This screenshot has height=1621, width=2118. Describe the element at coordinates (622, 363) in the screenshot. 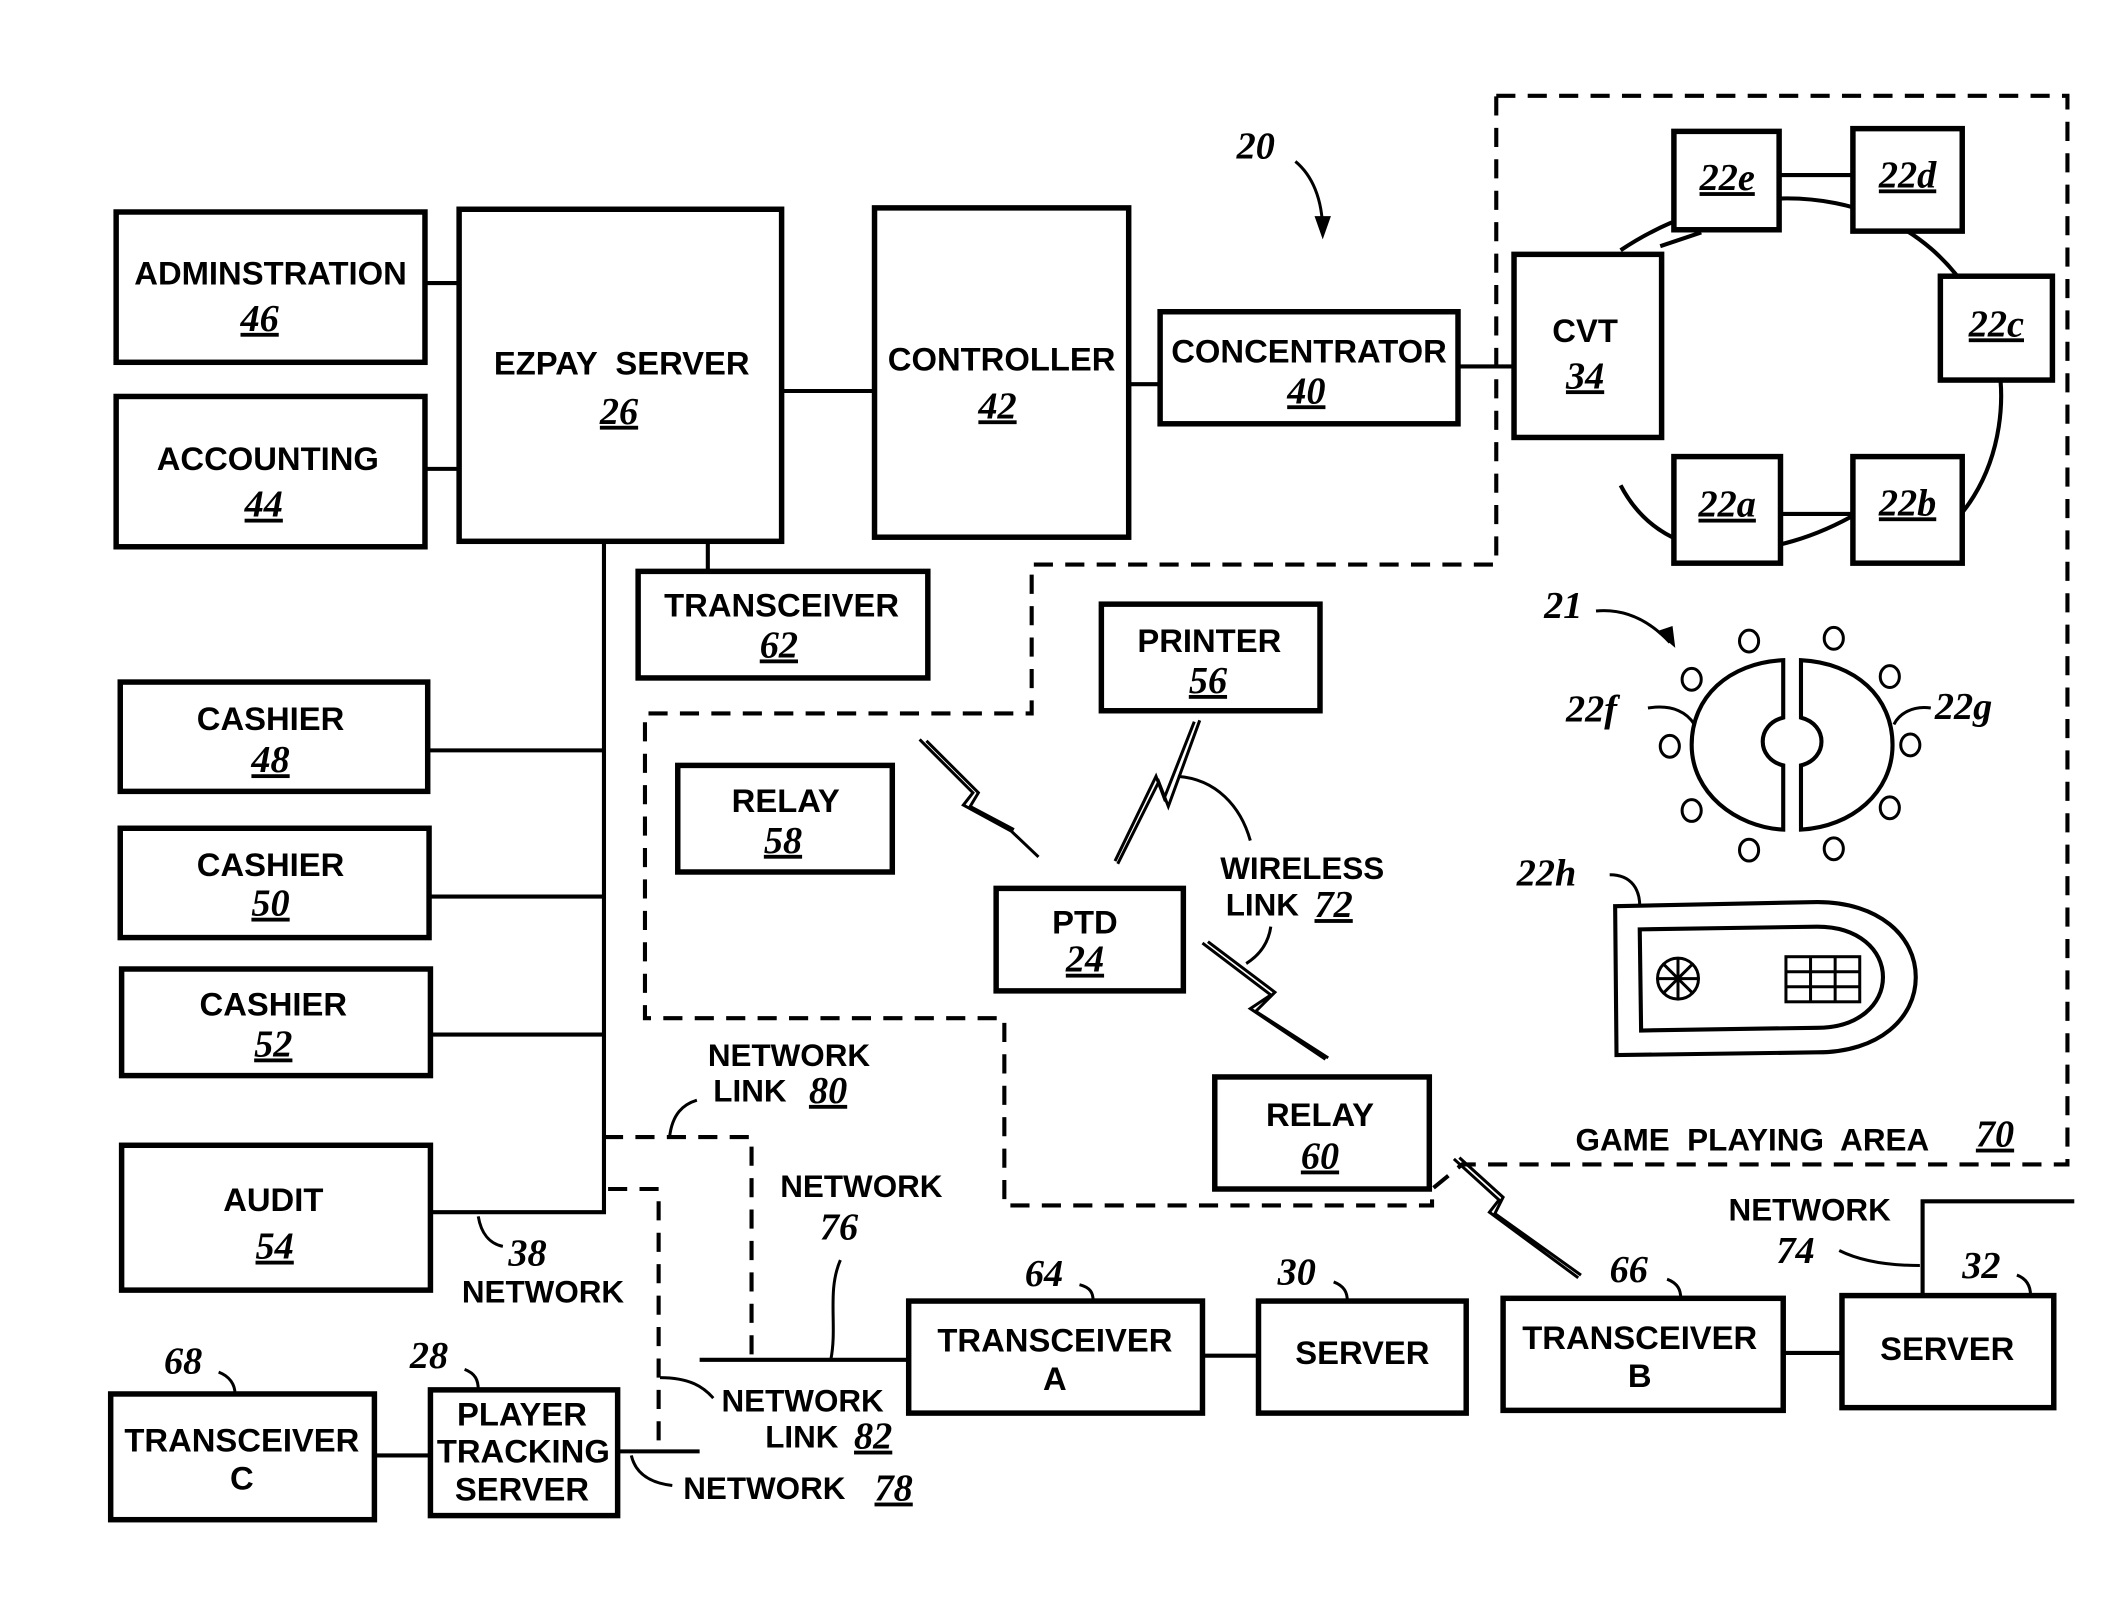

I see `ezpay-server-label: EZPAY SERVER` at that location.